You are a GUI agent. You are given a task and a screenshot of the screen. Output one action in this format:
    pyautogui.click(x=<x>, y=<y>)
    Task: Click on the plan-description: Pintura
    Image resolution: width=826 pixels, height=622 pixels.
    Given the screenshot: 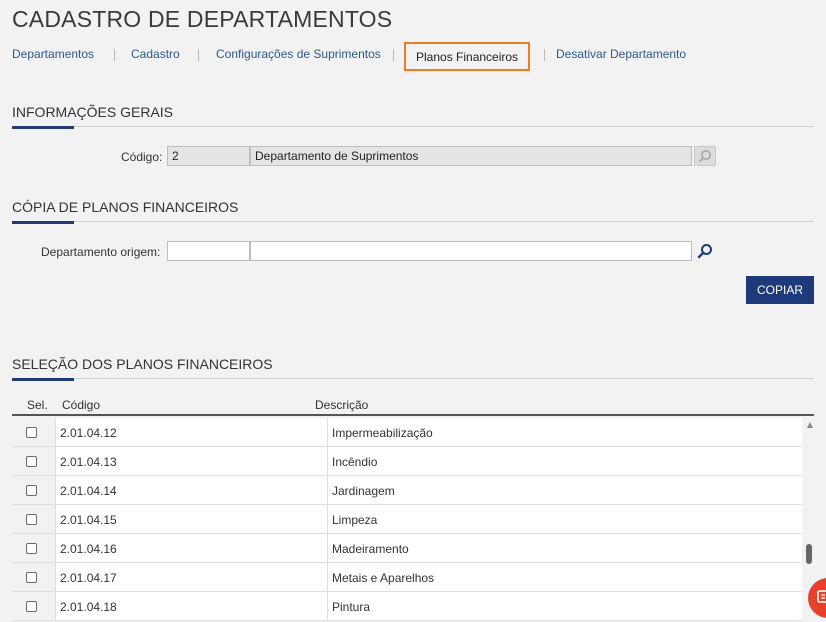 What is the action you would take?
    pyautogui.click(x=351, y=607)
    